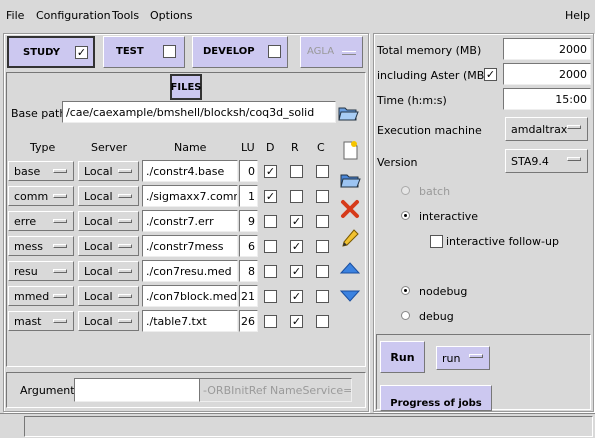  Describe the element at coordinates (190, 296) in the screenshot. I see `file-name-input: ./con7block.med` at that location.